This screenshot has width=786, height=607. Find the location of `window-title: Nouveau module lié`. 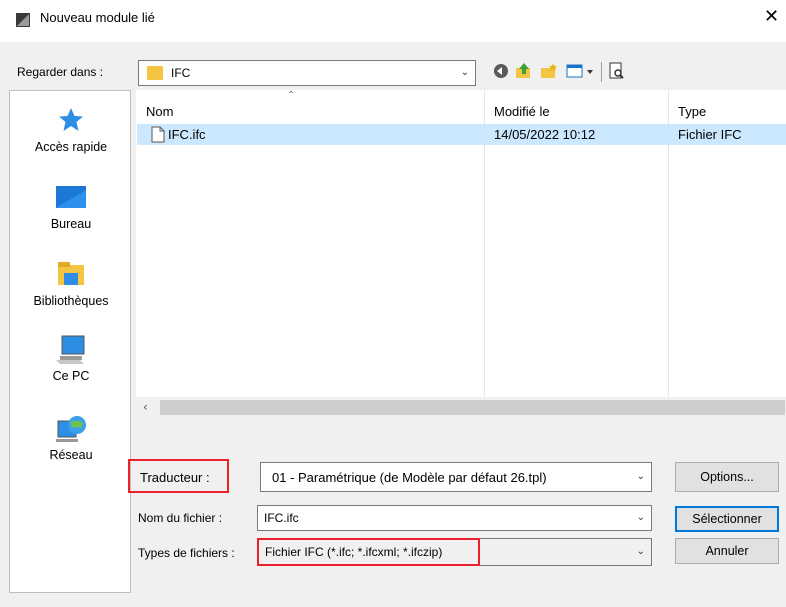

window-title: Nouveau module lié is located at coordinates (97, 17).